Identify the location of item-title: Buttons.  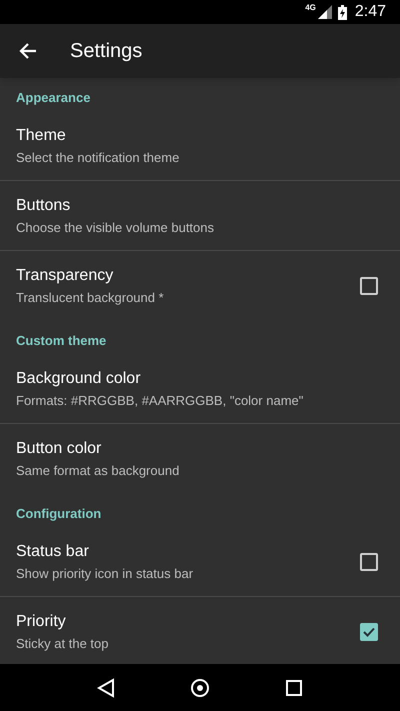
(44, 206).